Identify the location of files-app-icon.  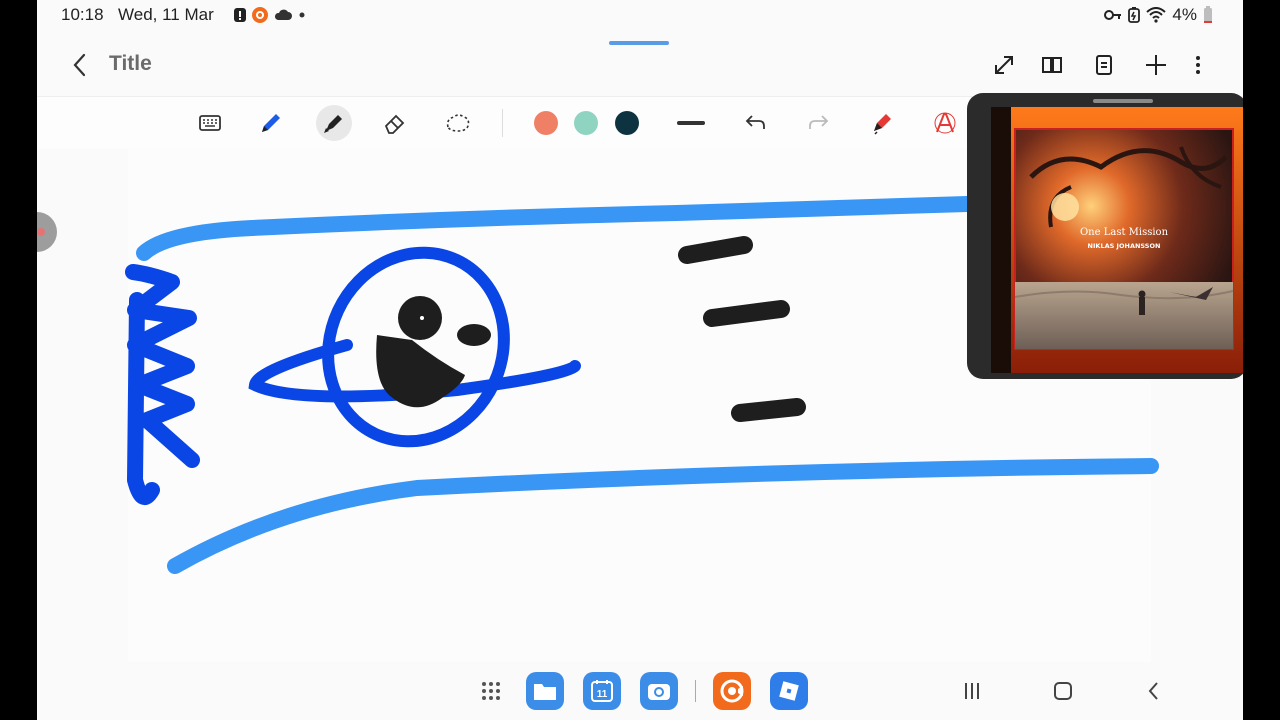
(545, 692).